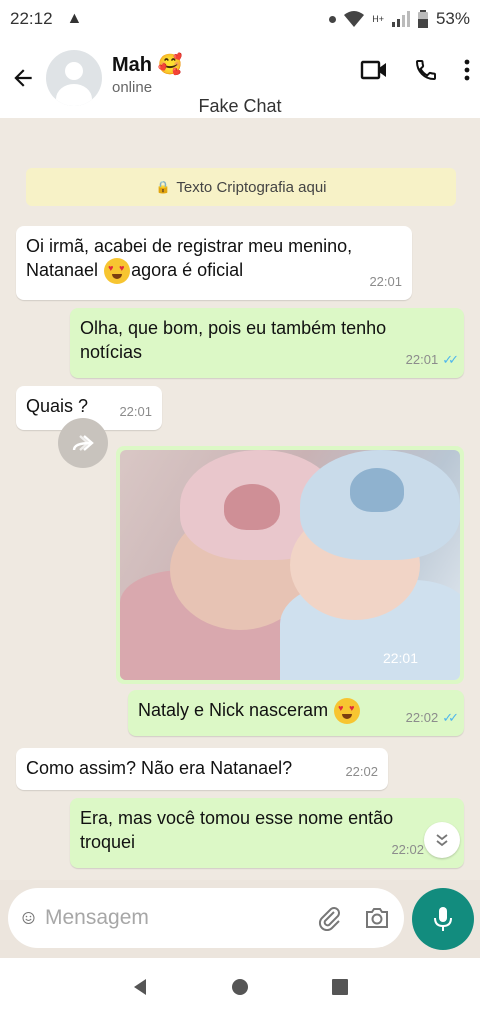 Image resolution: width=480 pixels, height=1016 pixels. I want to click on message-incoming: Como assim? Não era Natanael? 22:02, so click(202, 769).